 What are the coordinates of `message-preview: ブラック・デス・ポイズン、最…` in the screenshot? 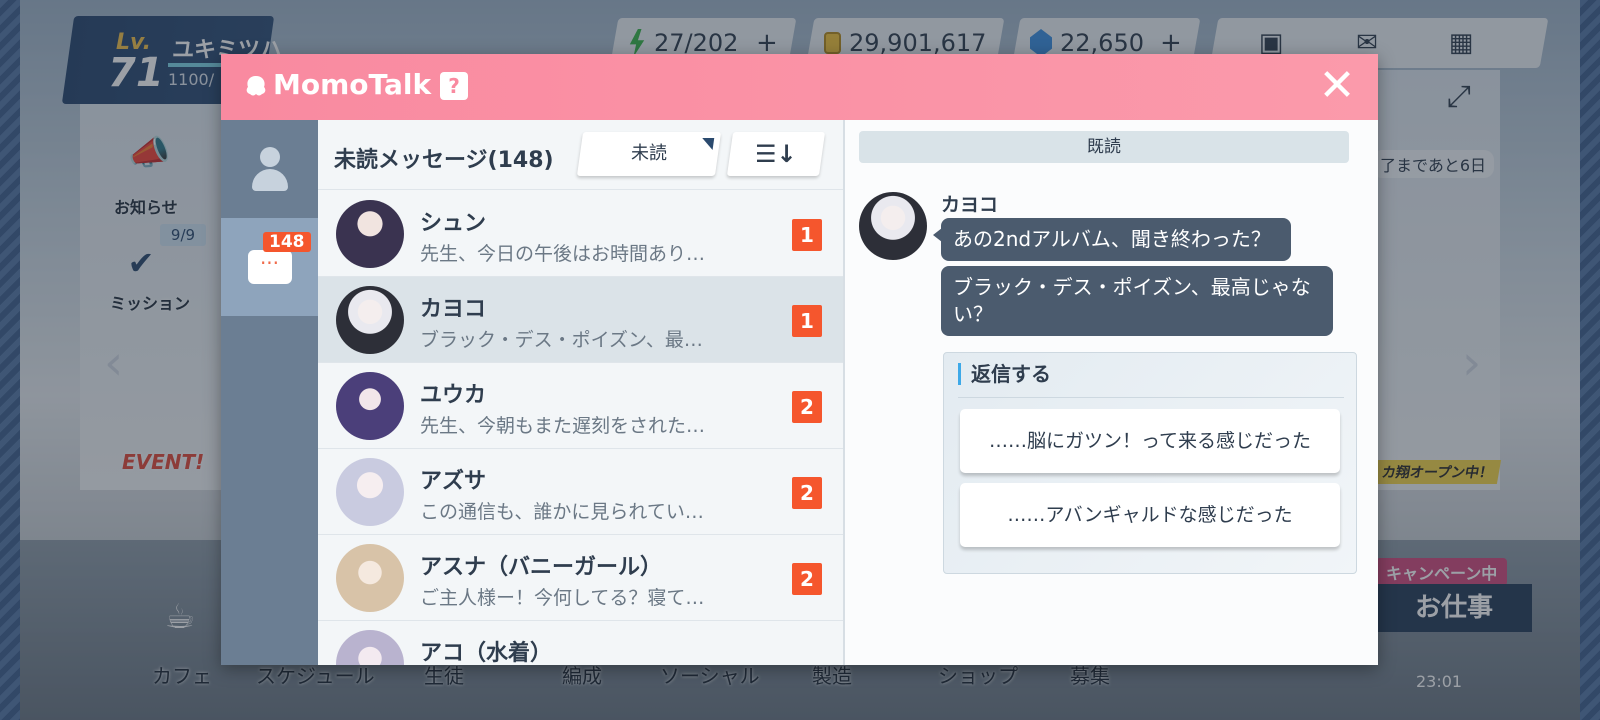 It's located at (561, 340).